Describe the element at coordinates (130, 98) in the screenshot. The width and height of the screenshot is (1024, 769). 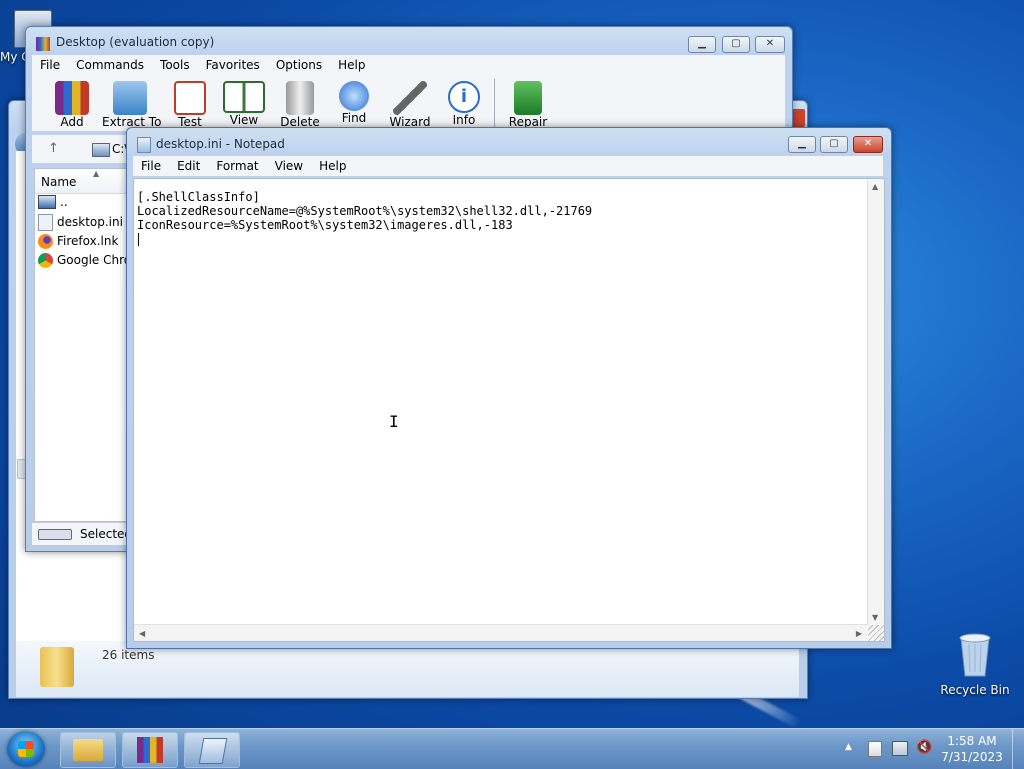
I see `extract-folder-icon` at that location.